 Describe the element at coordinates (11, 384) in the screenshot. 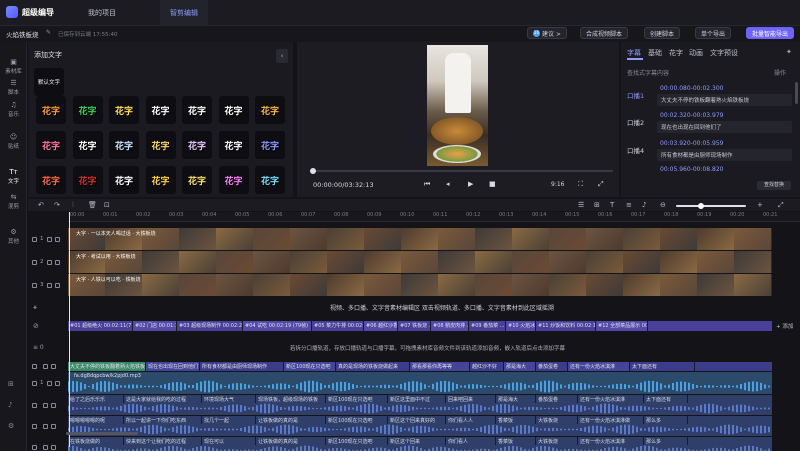

I see `add-track-icon: ⊞` at that location.